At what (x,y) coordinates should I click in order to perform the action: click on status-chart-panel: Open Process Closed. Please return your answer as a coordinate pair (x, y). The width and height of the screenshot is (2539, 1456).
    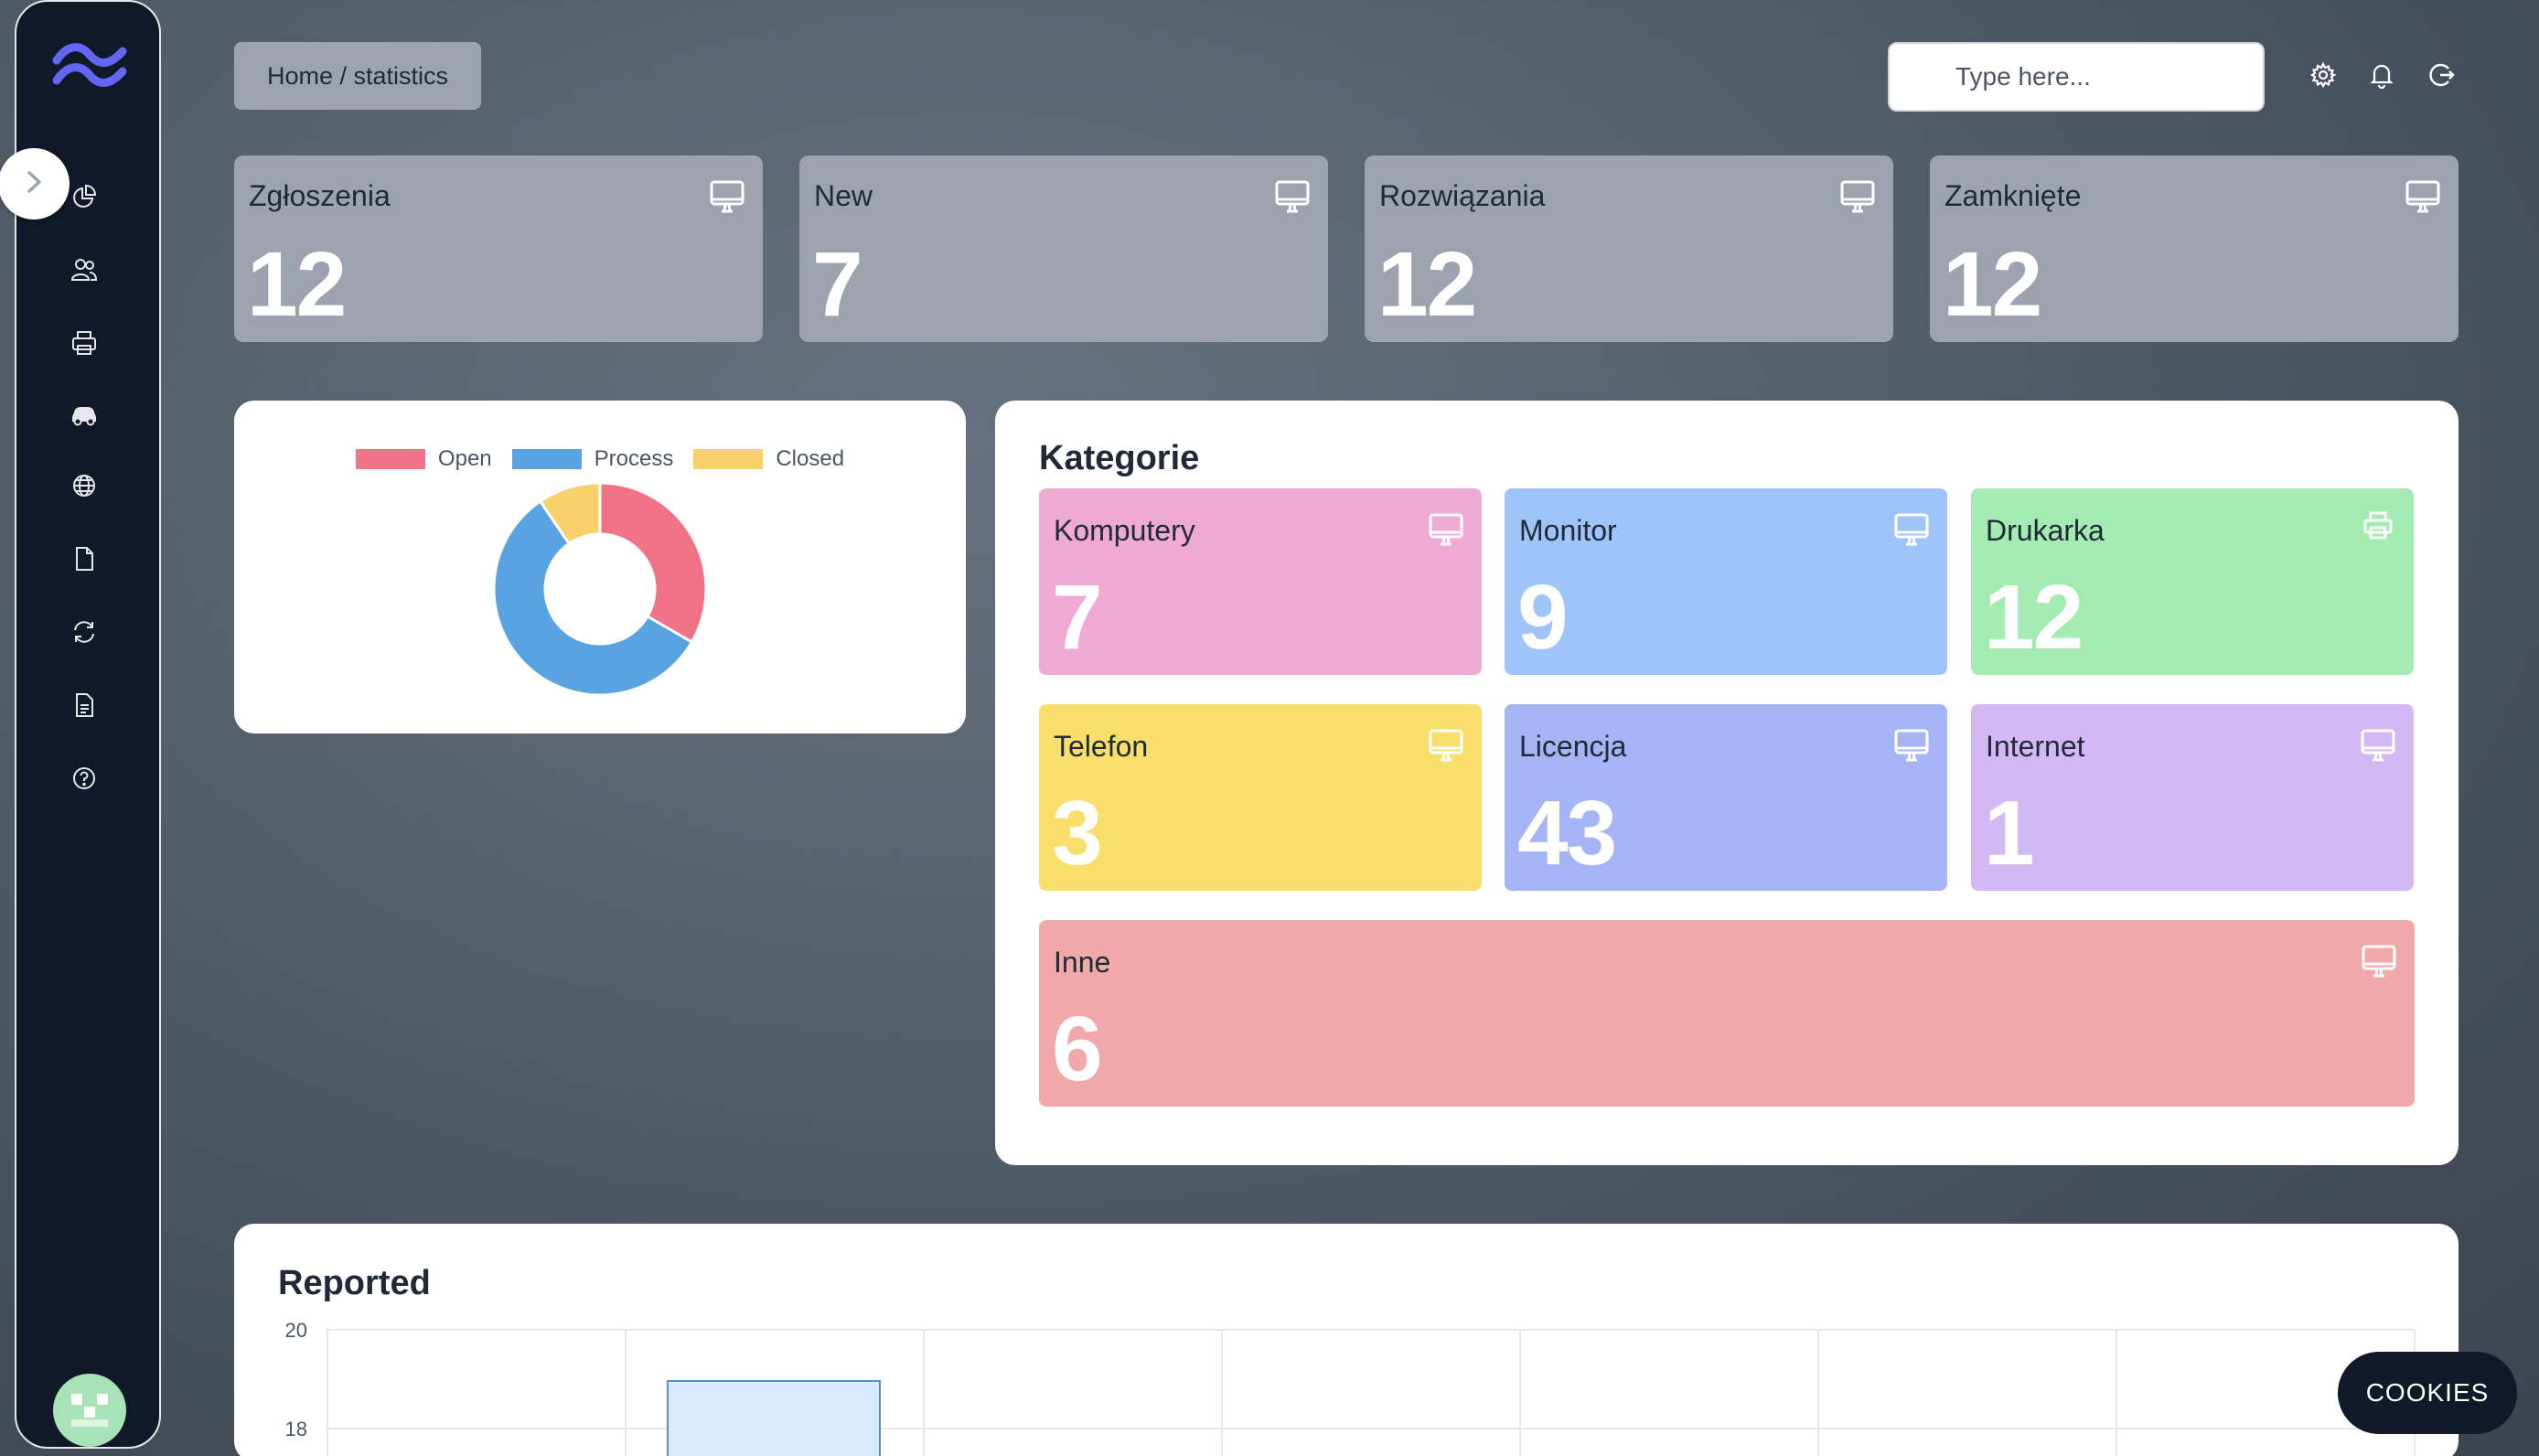
    Looking at the image, I should click on (600, 567).